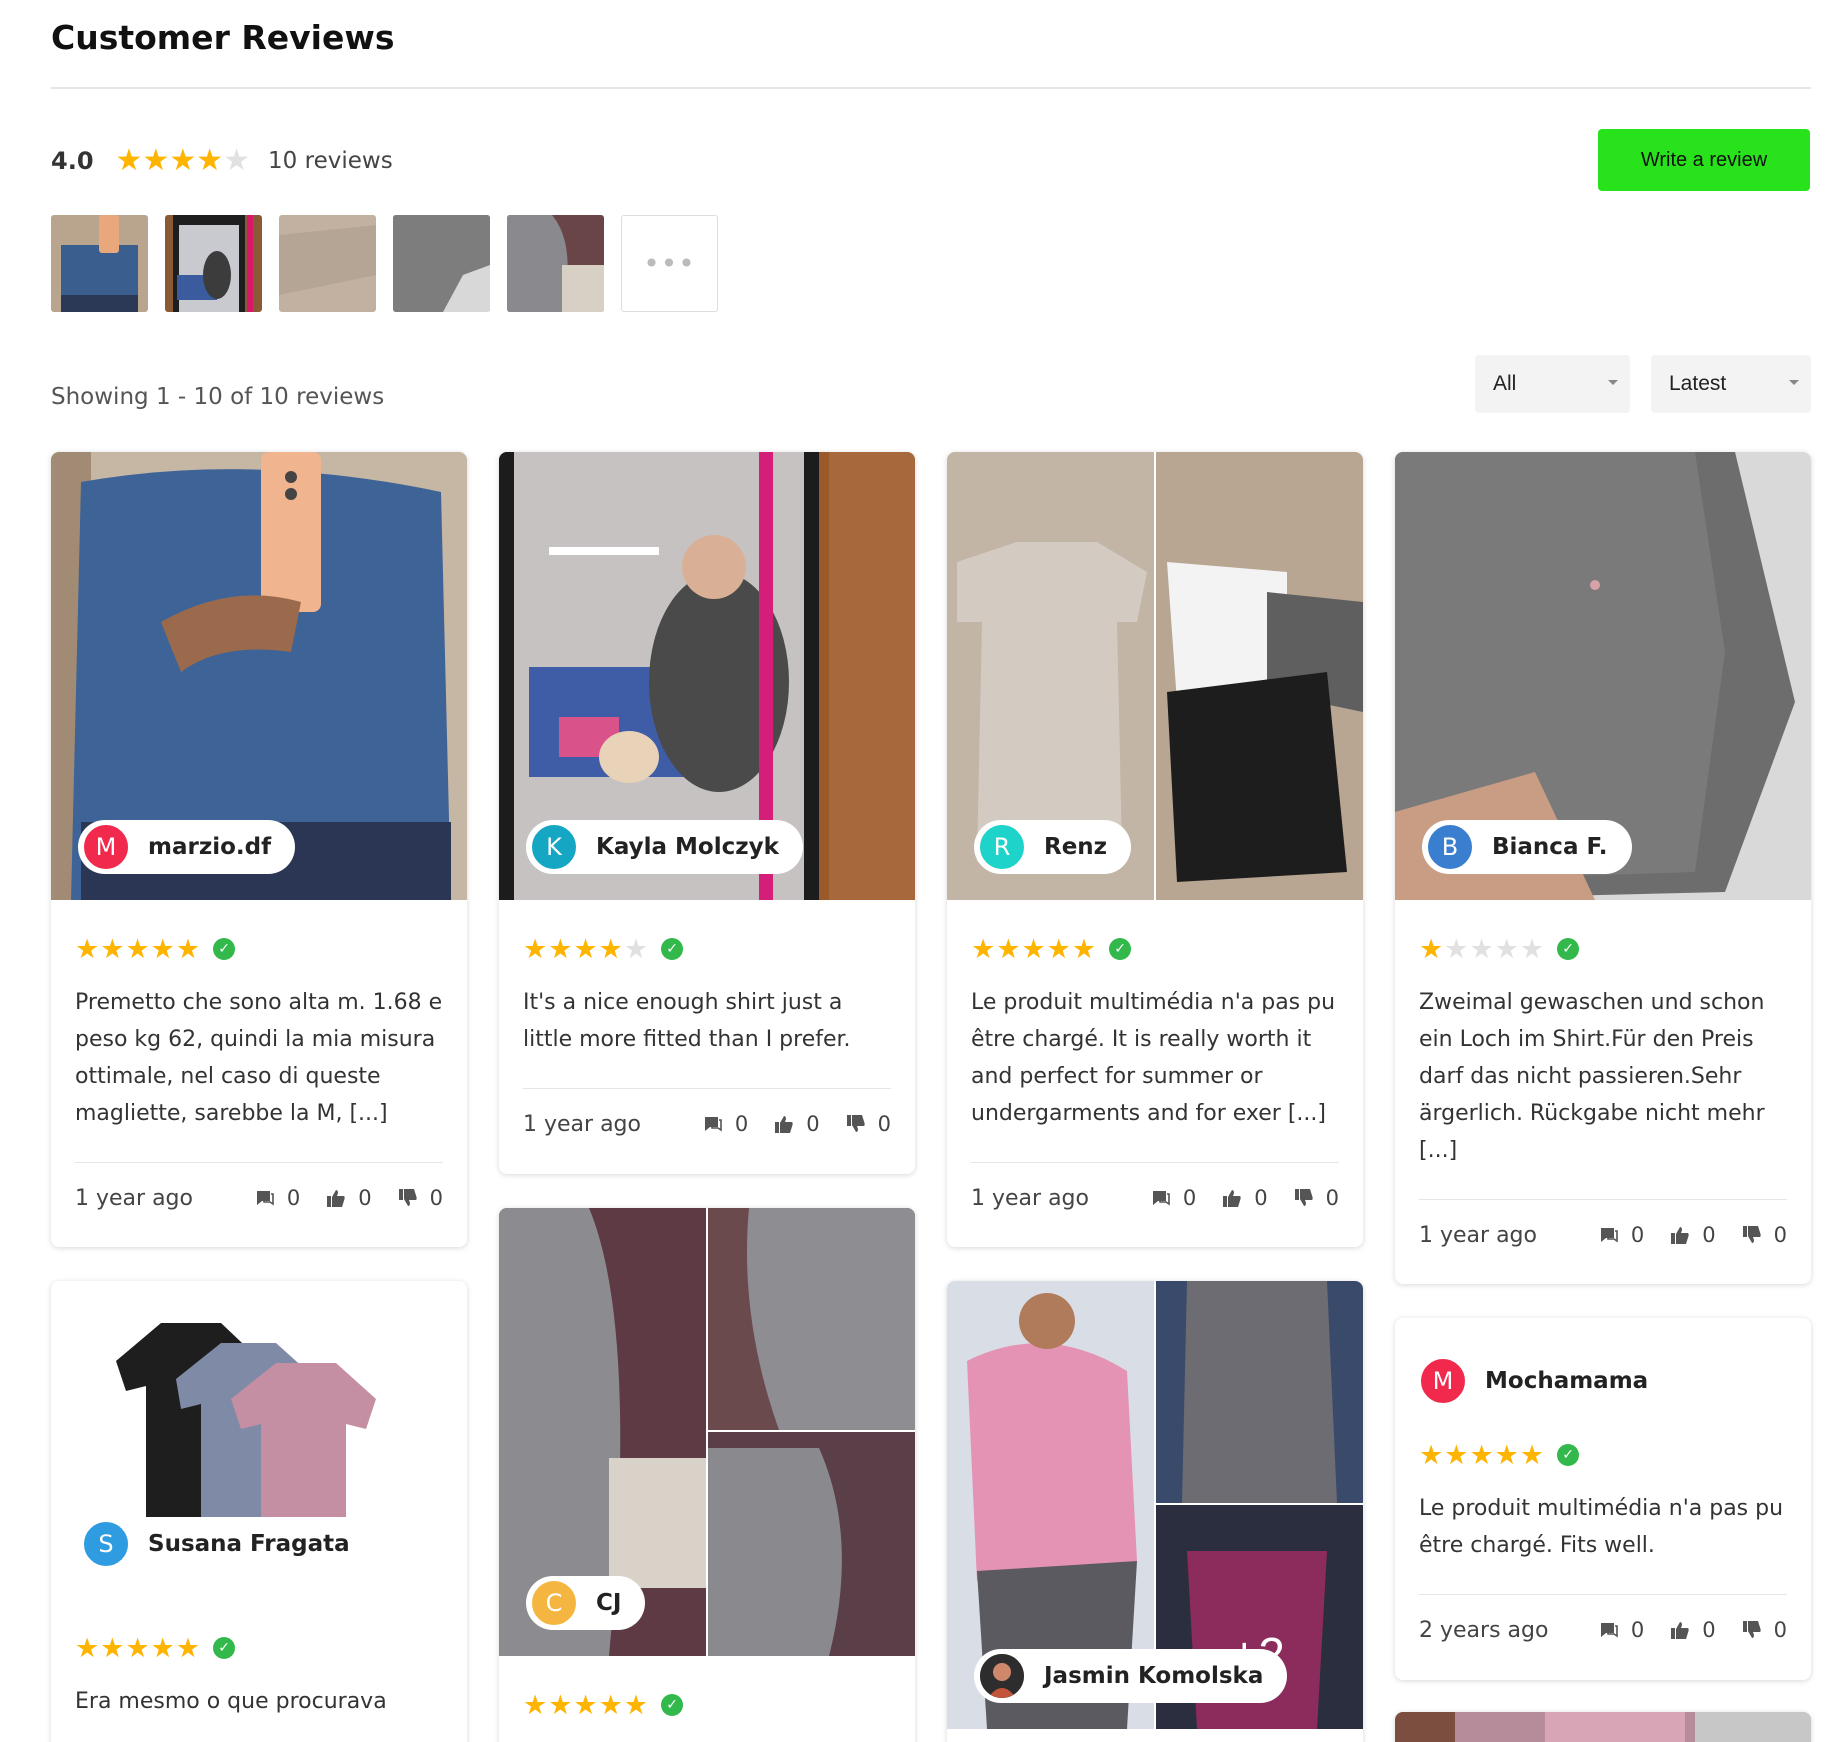 Image resolution: width=1828 pixels, height=1742 pixels. I want to click on review-card, so click(1603, 1727).